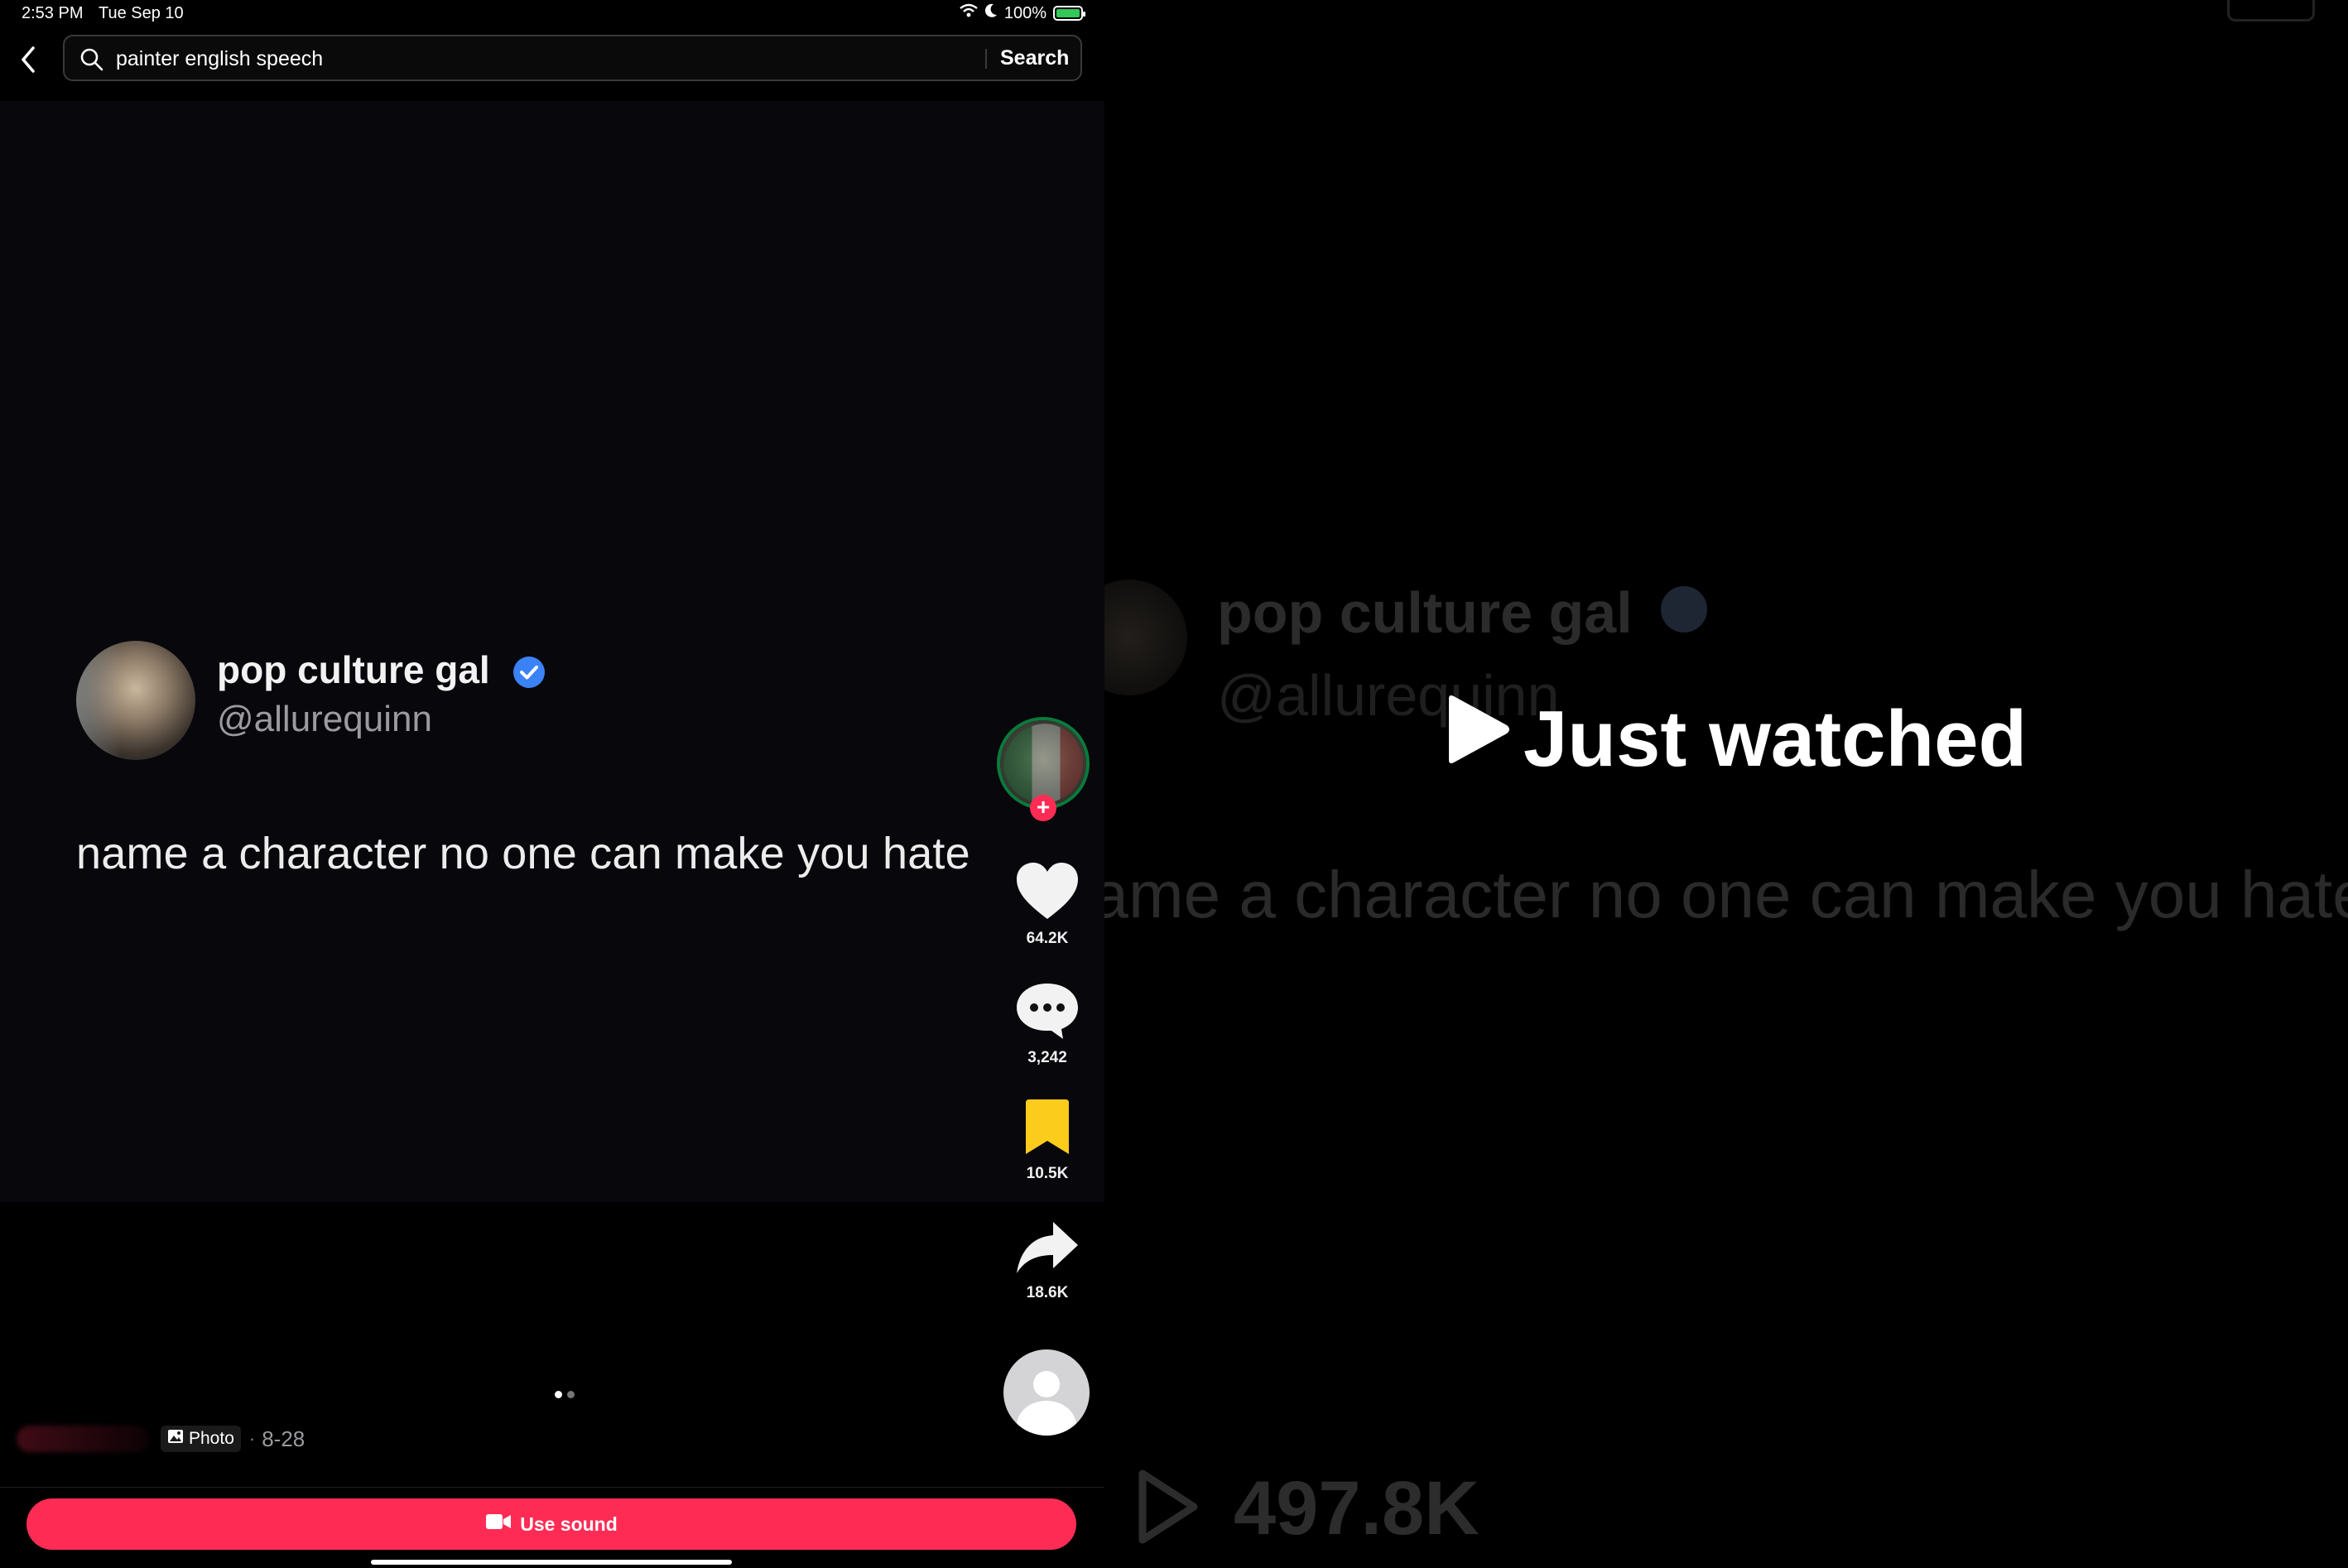 This screenshot has height=1568, width=2348. Describe the element at coordinates (324, 719) in the screenshot. I see `post-author-handle: @allurequinn` at that location.